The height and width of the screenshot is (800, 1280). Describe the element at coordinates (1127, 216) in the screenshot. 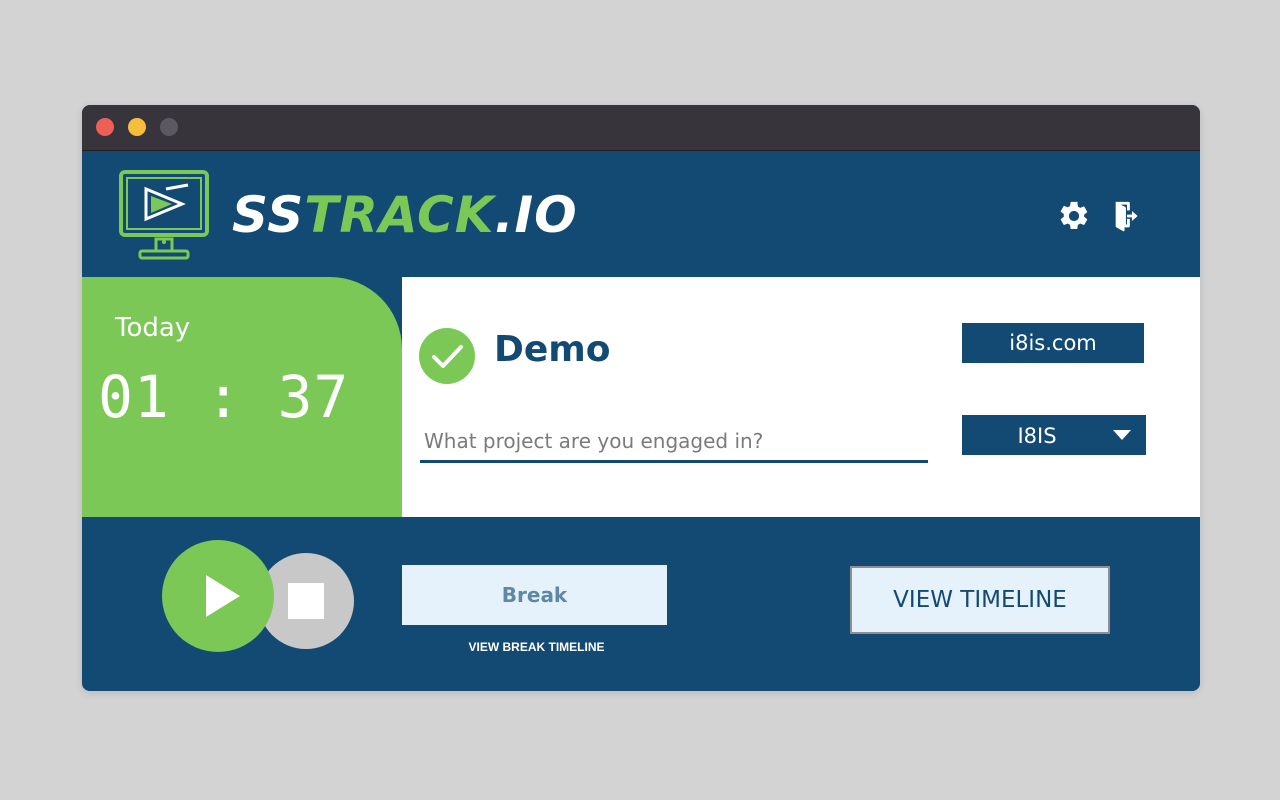

I see `logout-icon` at that location.